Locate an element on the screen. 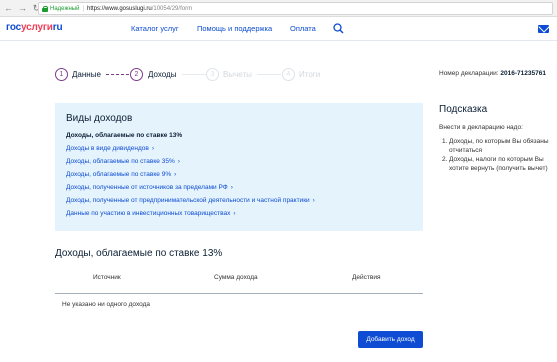  nav-help: Помощь и поддержка is located at coordinates (234, 28).